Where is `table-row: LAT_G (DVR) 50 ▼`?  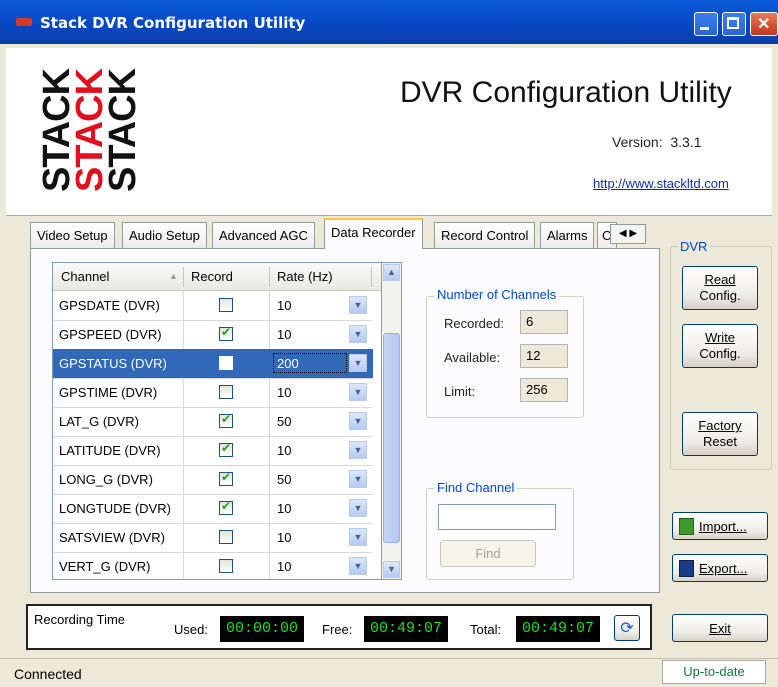
table-row: LAT_G (DVR) 50 ▼ is located at coordinates (213, 422).